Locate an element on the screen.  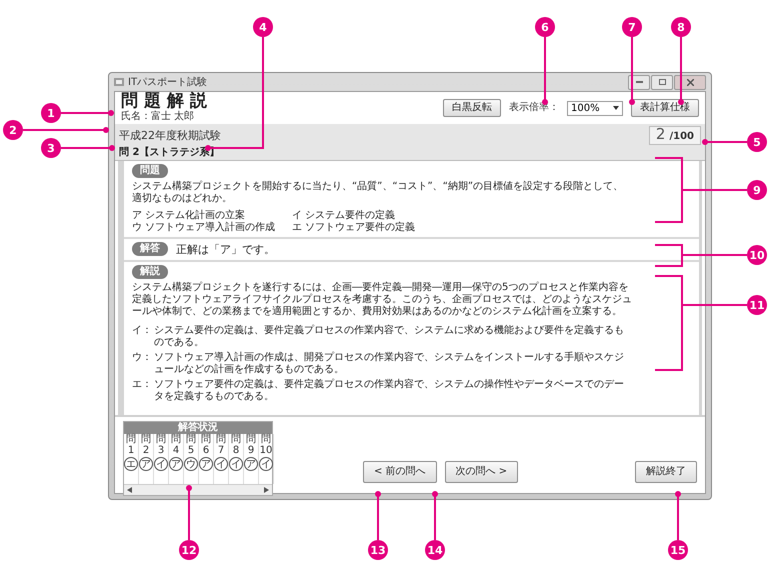
callout-number: 6 is located at coordinates (545, 27).